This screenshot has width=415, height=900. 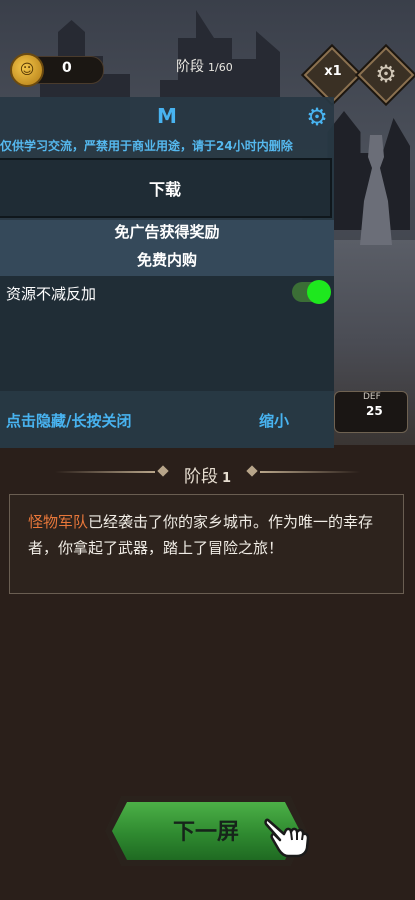 What do you see at coordinates (166, 260) in the screenshot?
I see `feature-free-iap: 免费内购` at bounding box center [166, 260].